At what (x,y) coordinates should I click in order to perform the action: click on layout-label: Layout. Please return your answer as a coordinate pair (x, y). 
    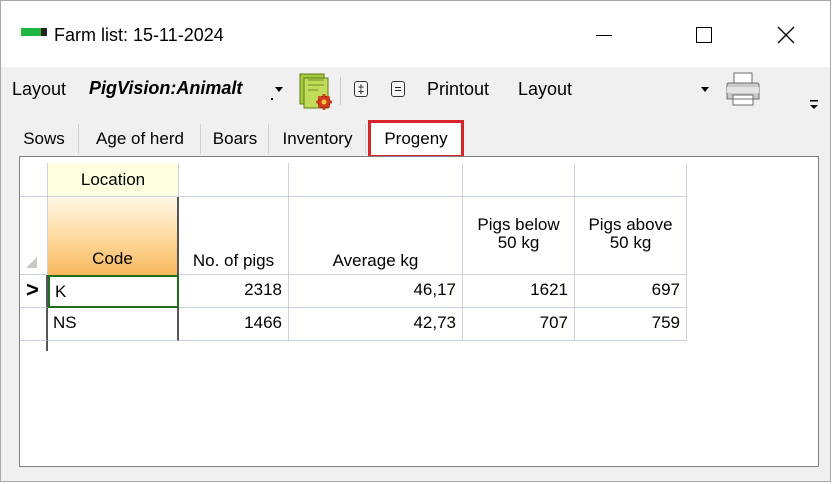
    Looking at the image, I should click on (39, 89).